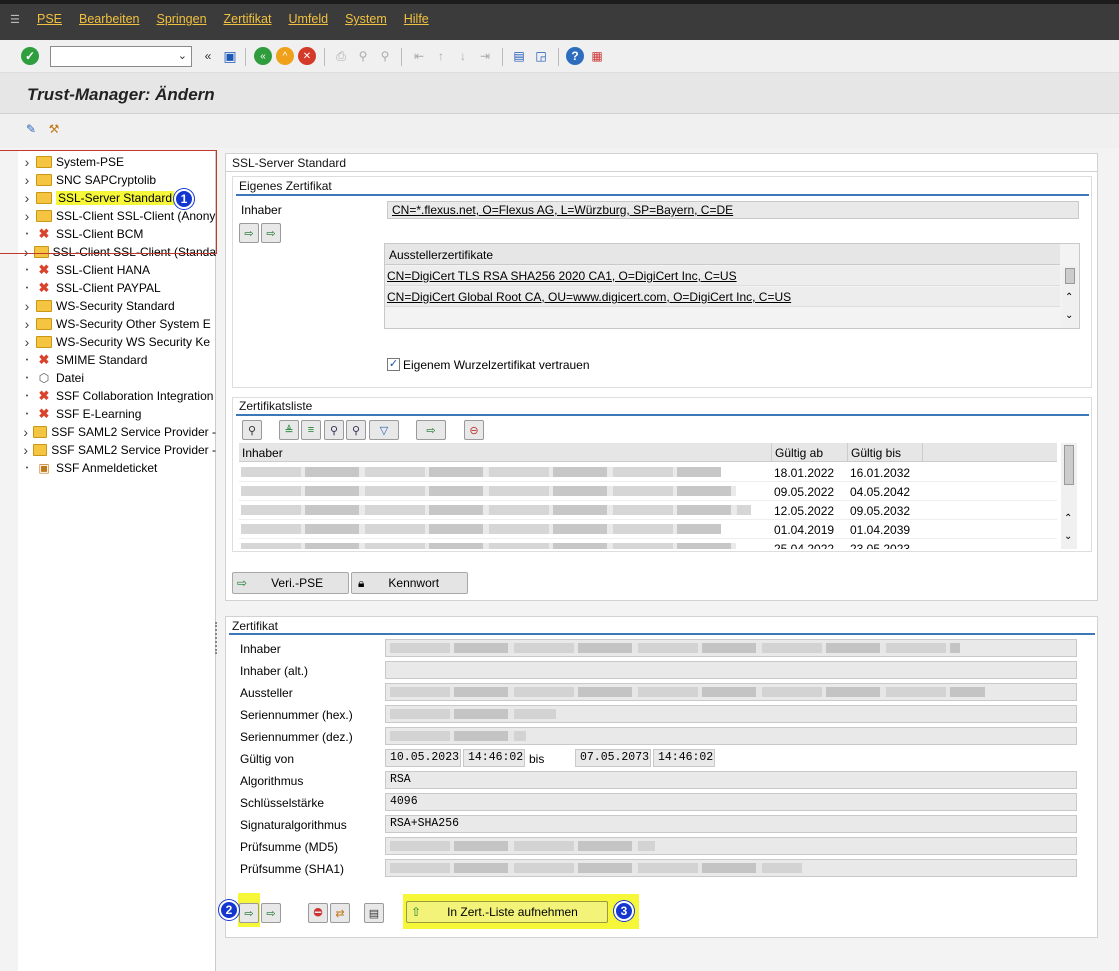  I want to click on table-row: 01.04.2019 01.04.2039, so click(648, 529).